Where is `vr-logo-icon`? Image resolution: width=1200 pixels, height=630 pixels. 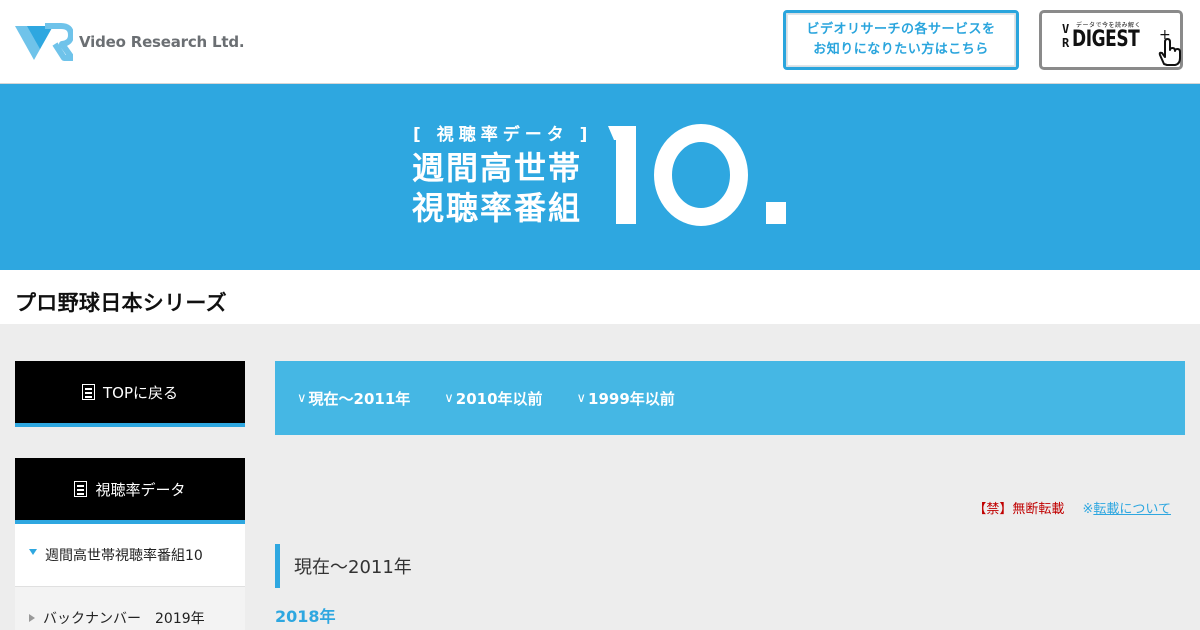 vr-logo-icon is located at coordinates (44, 42).